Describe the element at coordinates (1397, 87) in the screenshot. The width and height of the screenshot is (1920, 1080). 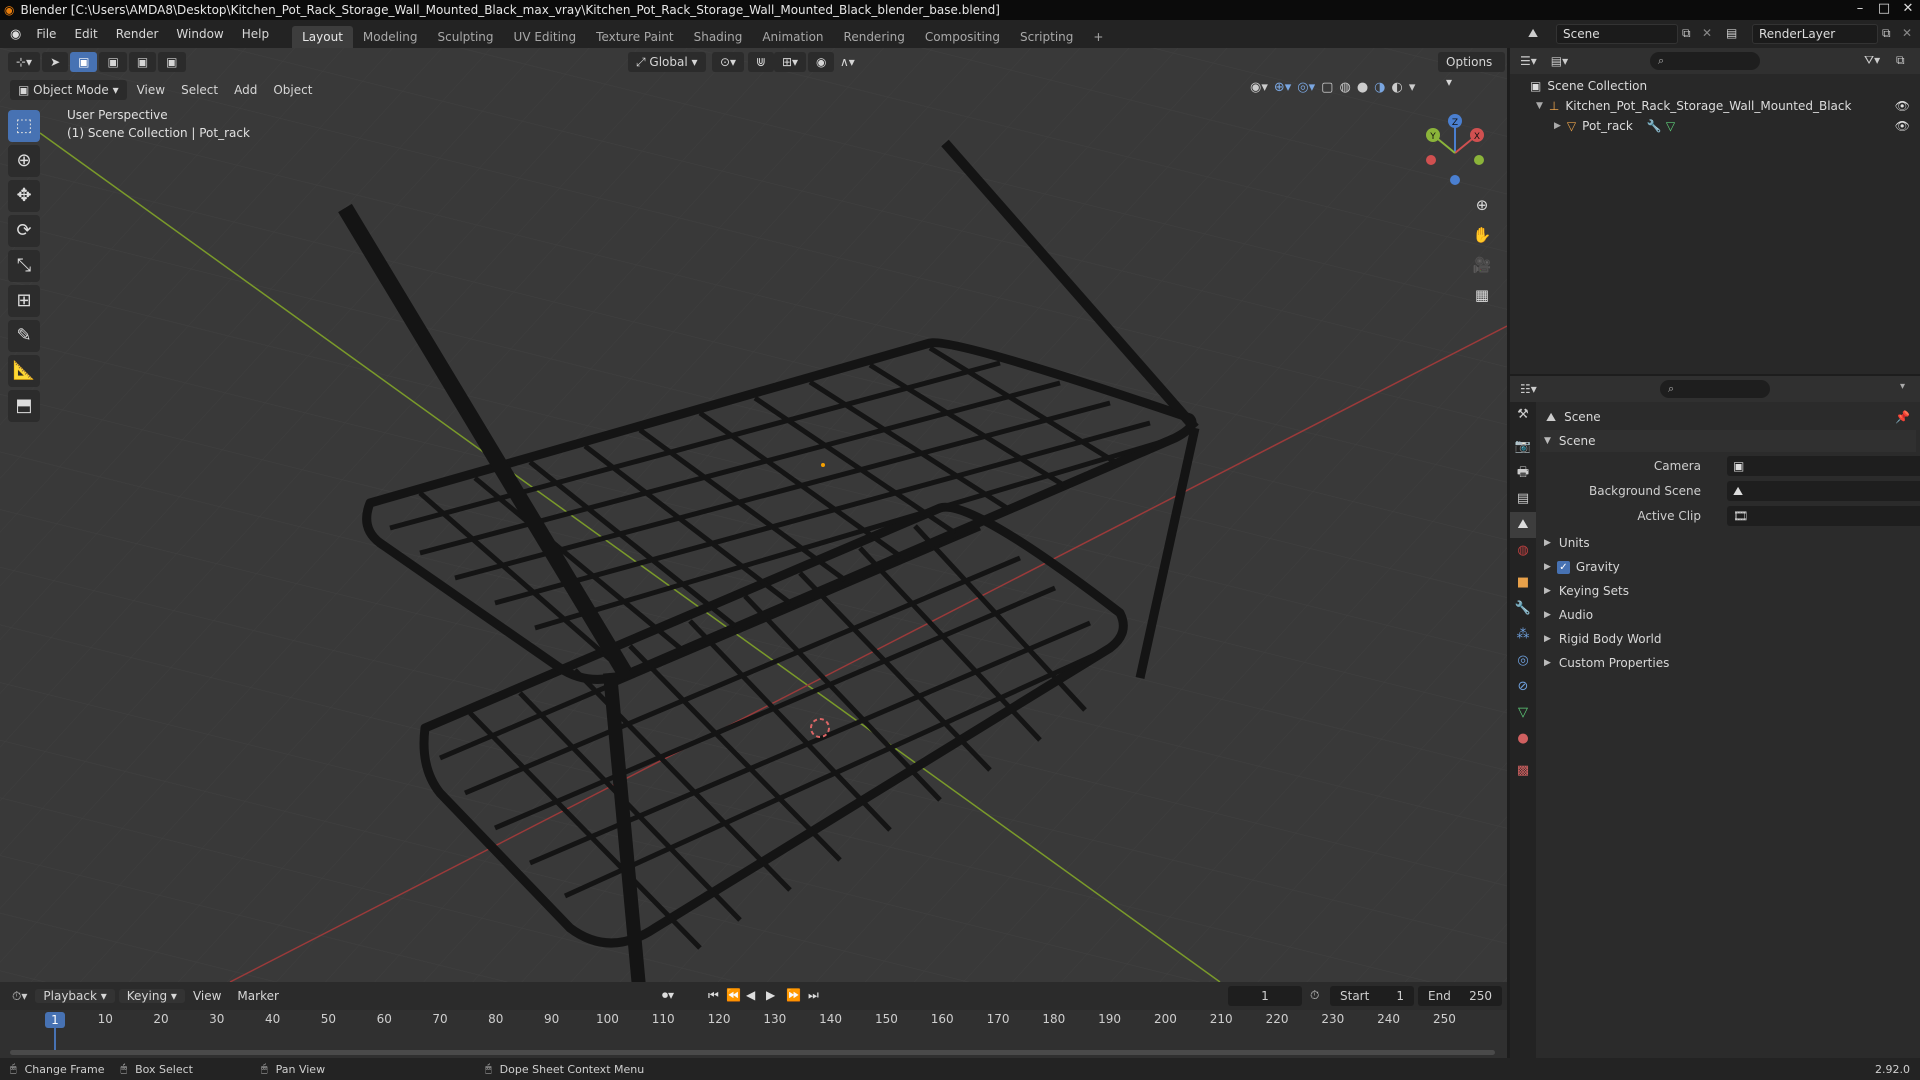
I see `rendered-shading-icon: ◐` at that location.